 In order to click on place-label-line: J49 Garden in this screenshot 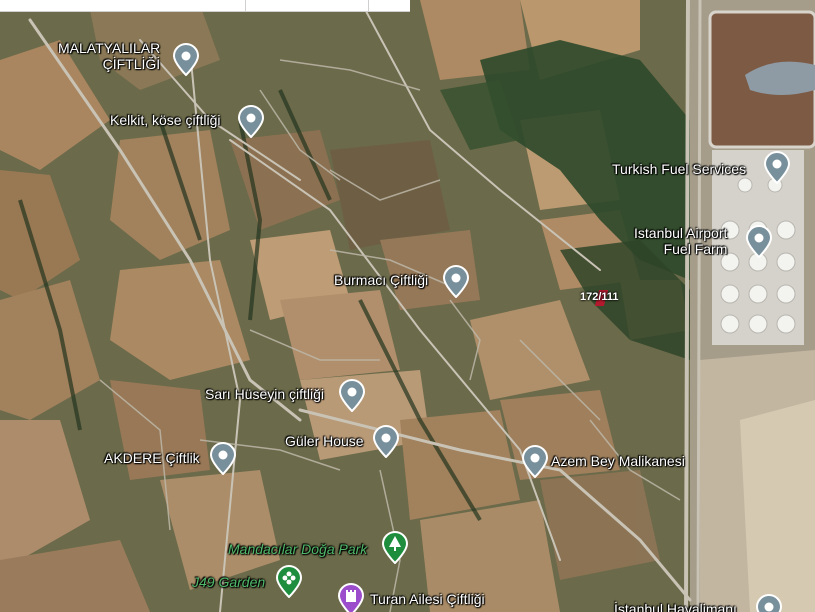, I will do `click(229, 582)`.